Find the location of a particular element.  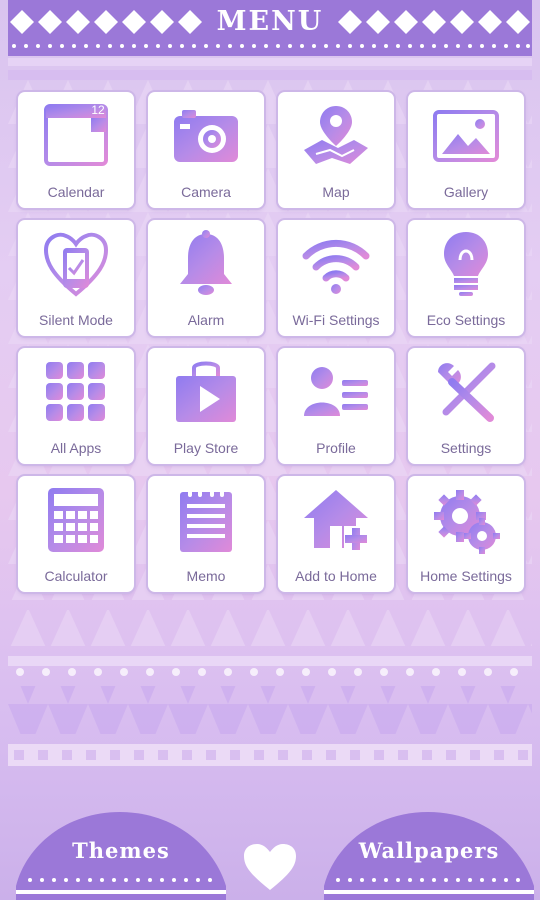

themes-button: Themes is located at coordinates (121, 854).